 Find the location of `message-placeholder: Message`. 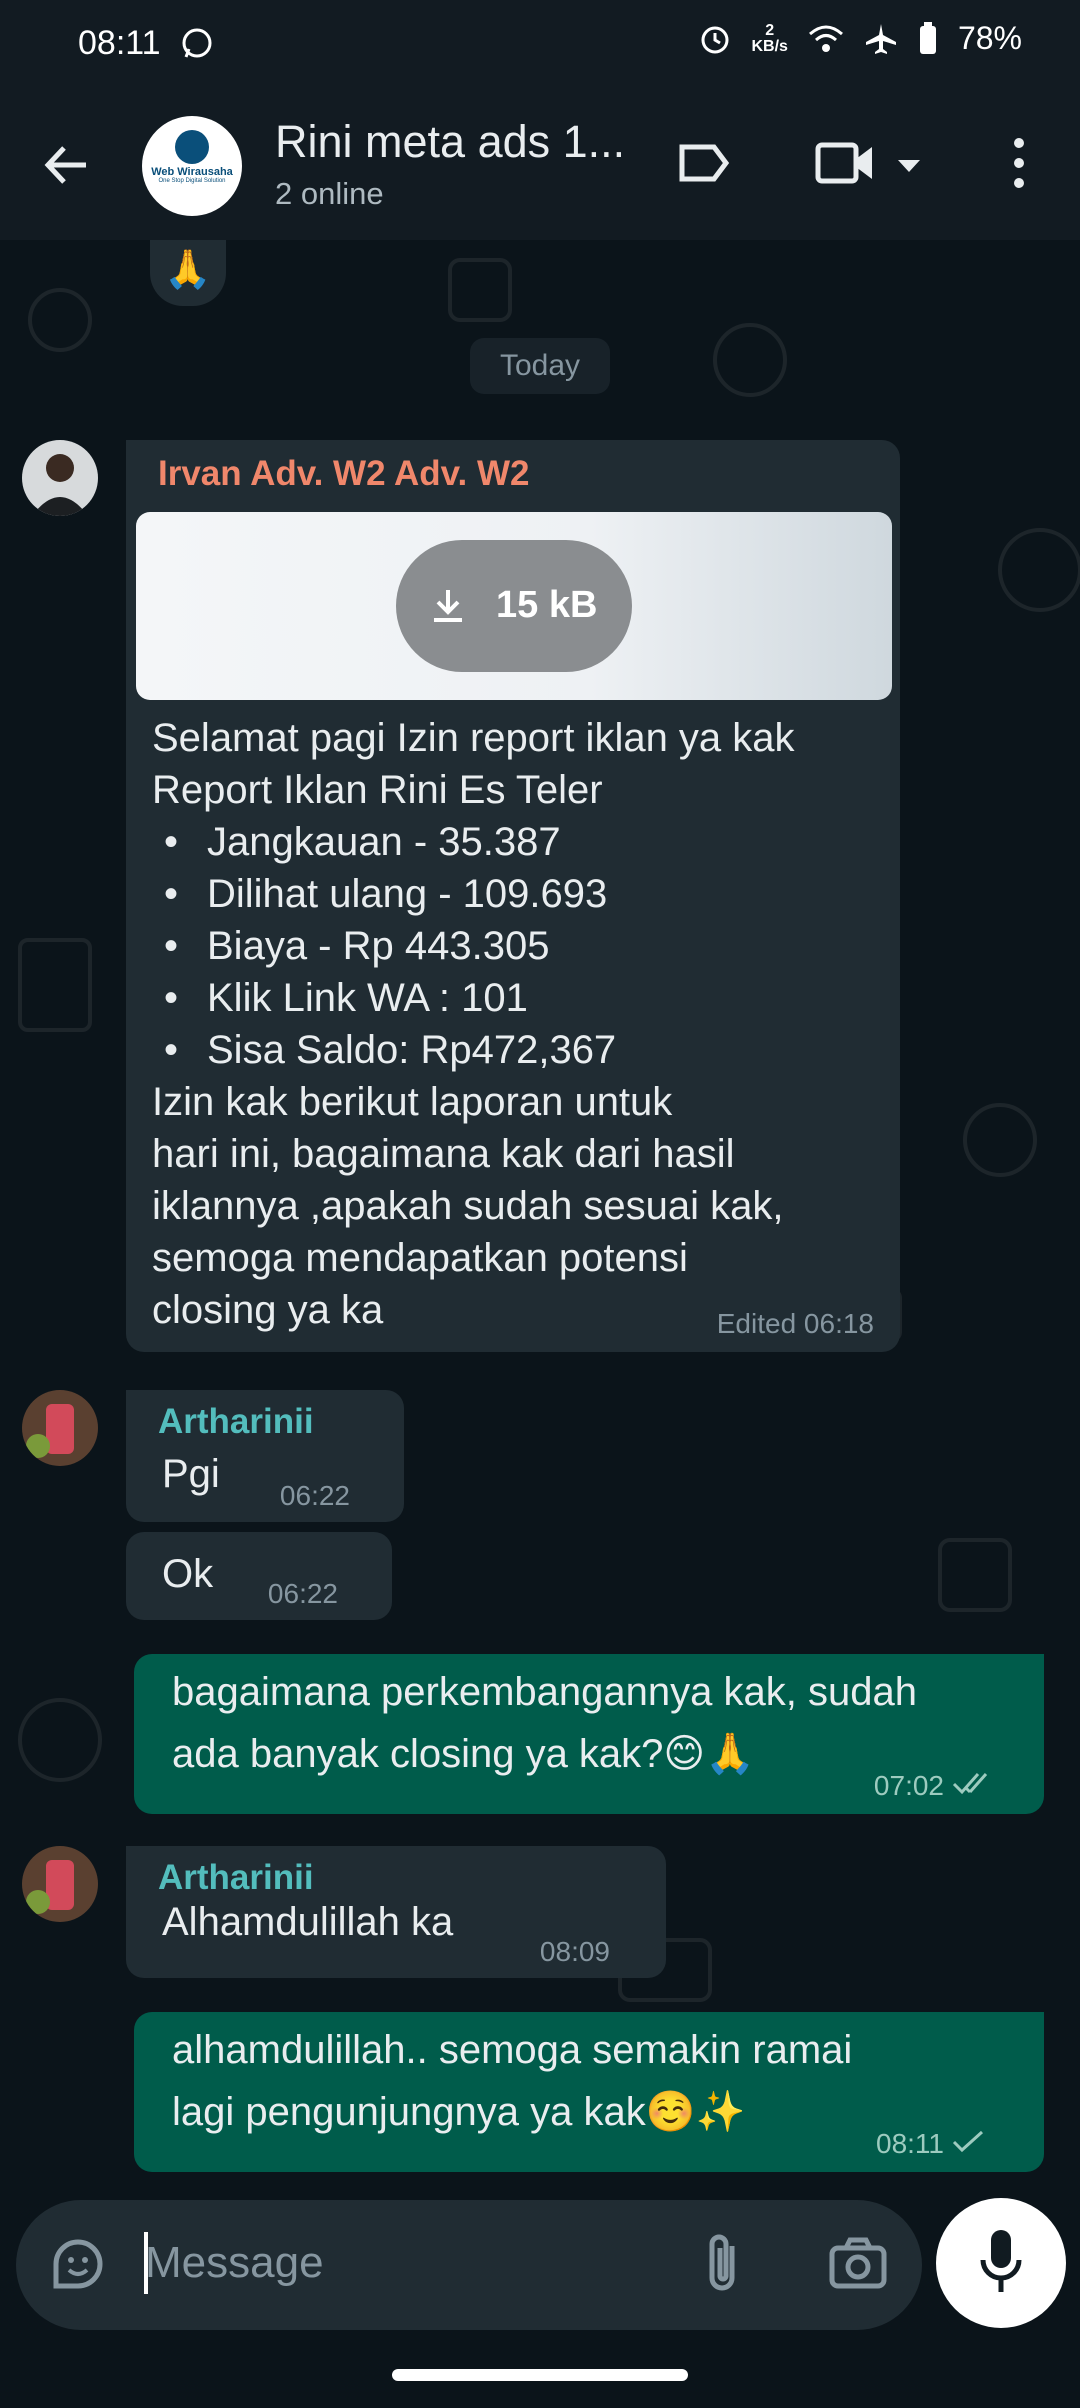

message-placeholder: Message is located at coordinates (234, 2262).